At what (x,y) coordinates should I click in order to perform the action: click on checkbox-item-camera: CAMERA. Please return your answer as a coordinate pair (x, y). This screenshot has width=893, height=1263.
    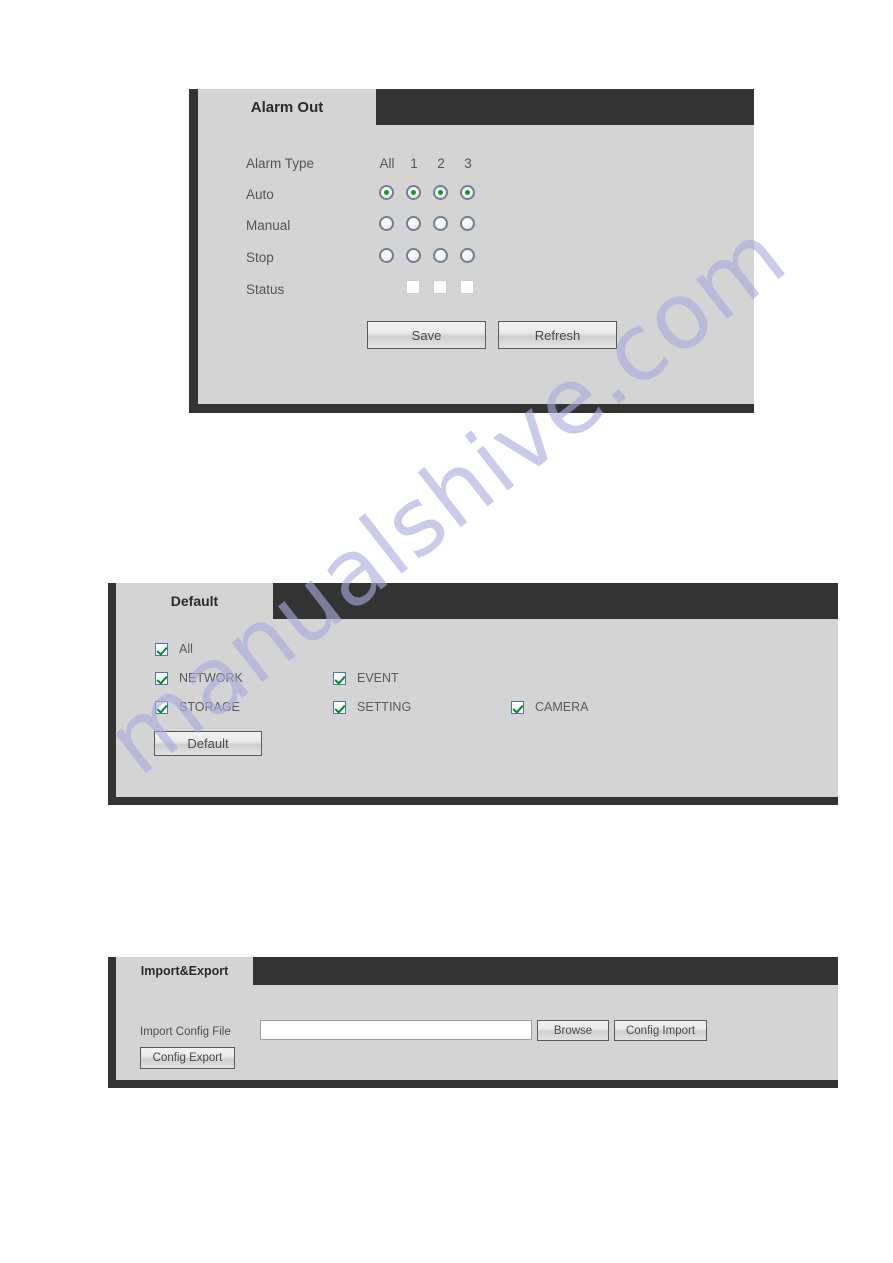
    Looking at the image, I should click on (549, 707).